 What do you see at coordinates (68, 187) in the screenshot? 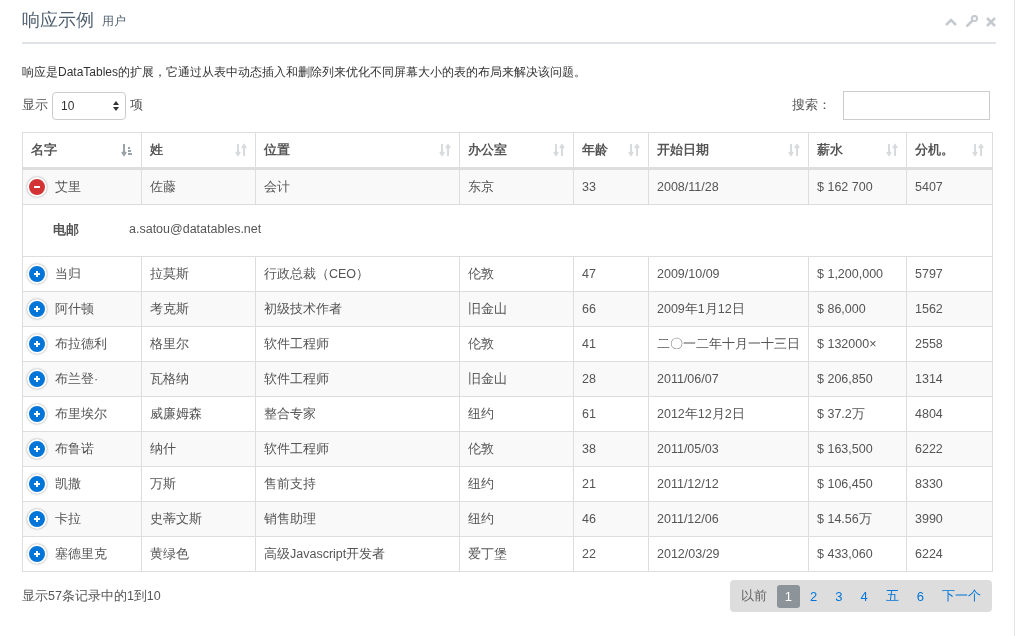
I see `name-text: 艾里` at bounding box center [68, 187].